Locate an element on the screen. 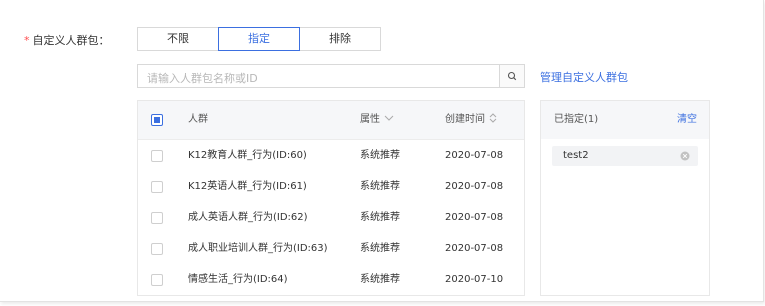  table-row: K12教育人群_行为(ID:60) 系统推荐 2020-07-08 is located at coordinates (331, 155).